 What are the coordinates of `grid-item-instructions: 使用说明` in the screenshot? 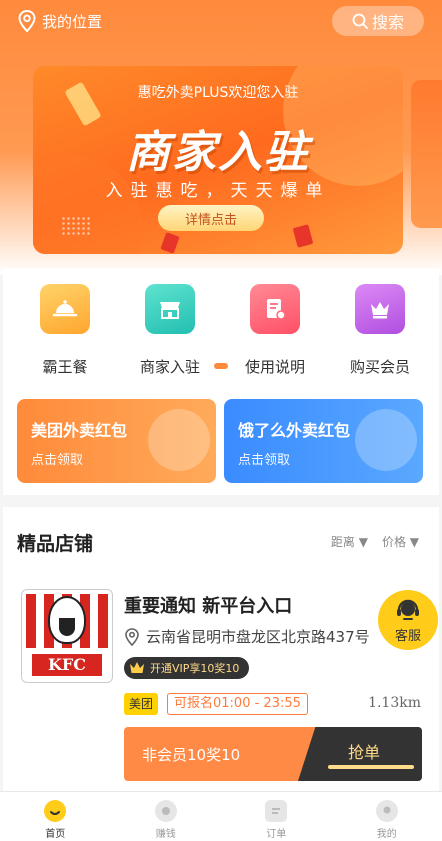 It's located at (275, 334).